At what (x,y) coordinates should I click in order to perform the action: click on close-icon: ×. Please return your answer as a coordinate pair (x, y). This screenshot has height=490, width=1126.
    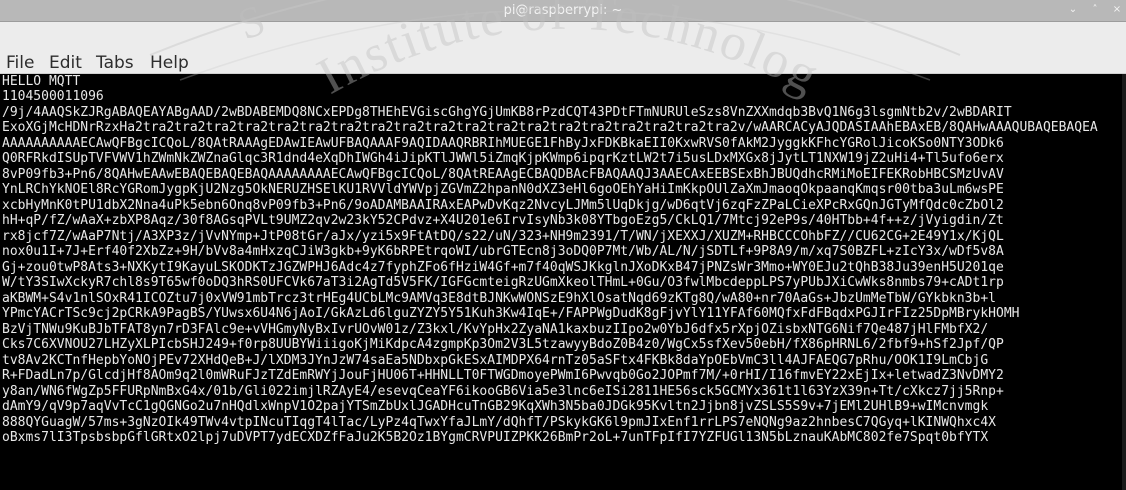
    Looking at the image, I should click on (1117, 10).